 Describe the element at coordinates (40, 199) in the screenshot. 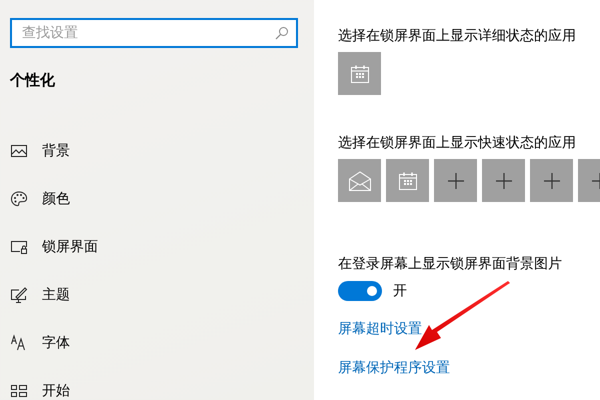

I see `nav-item: 颜色` at that location.